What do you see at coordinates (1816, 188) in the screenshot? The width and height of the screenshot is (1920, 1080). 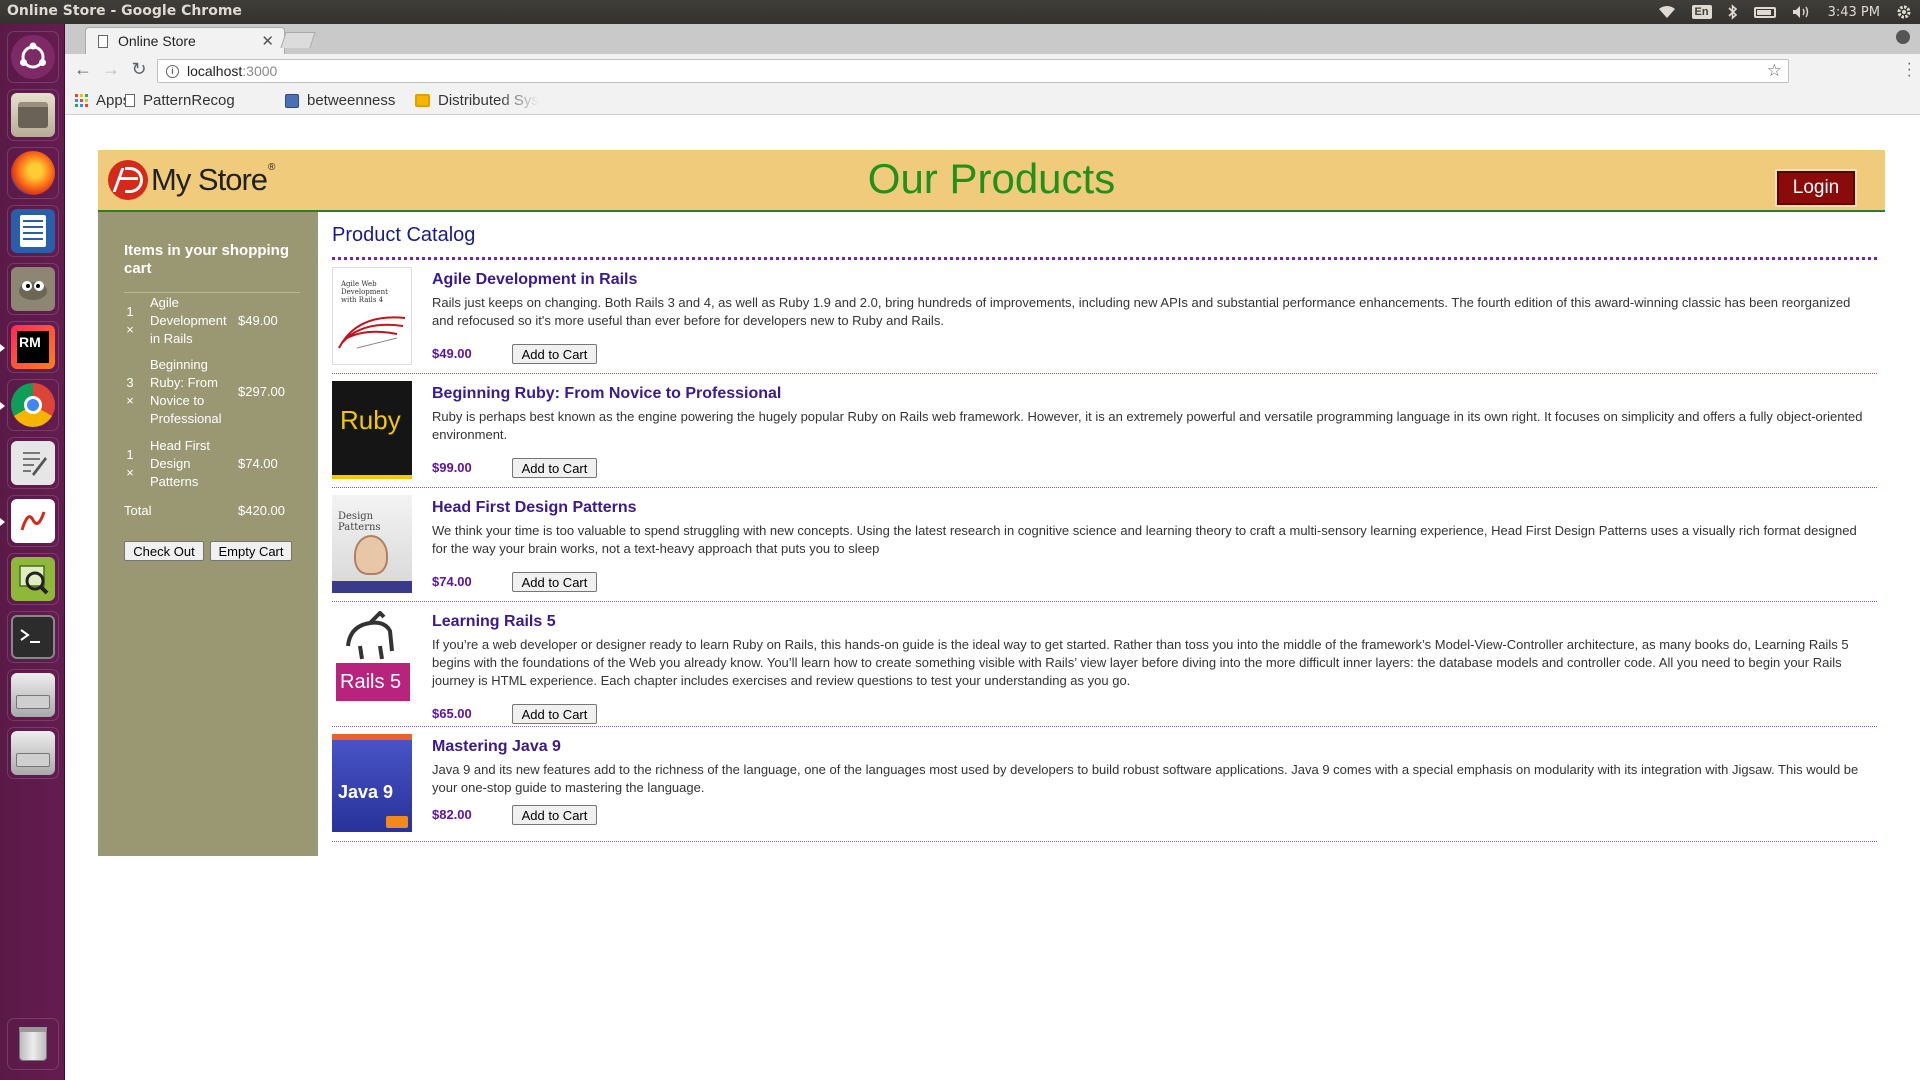 I see `login-button: Login` at bounding box center [1816, 188].